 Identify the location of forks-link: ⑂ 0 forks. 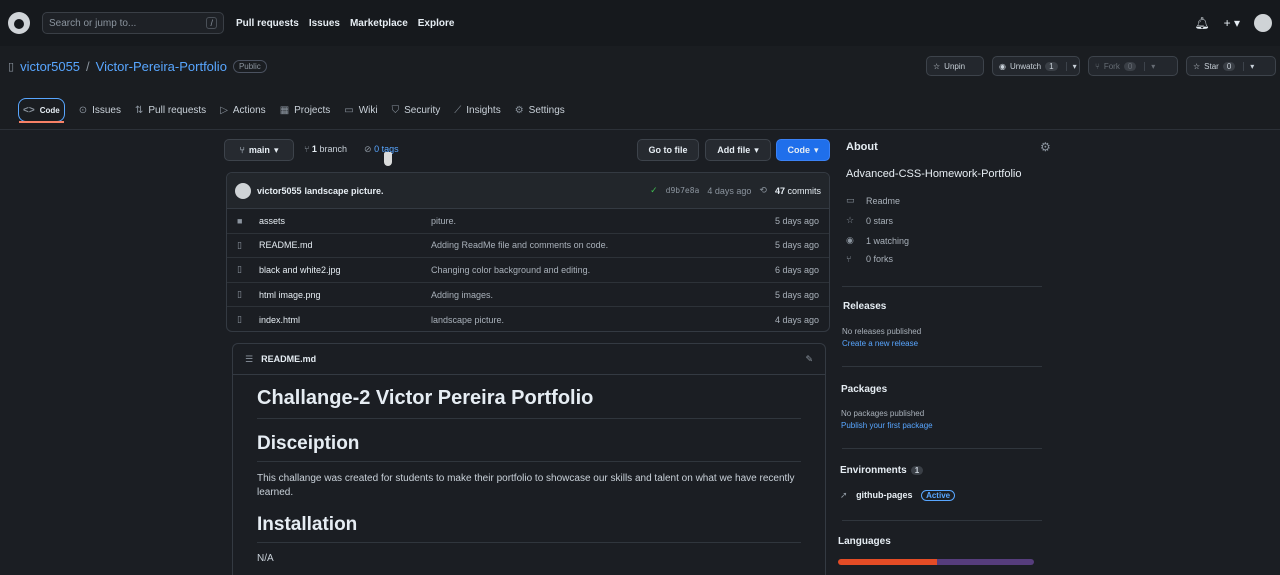
(869, 259).